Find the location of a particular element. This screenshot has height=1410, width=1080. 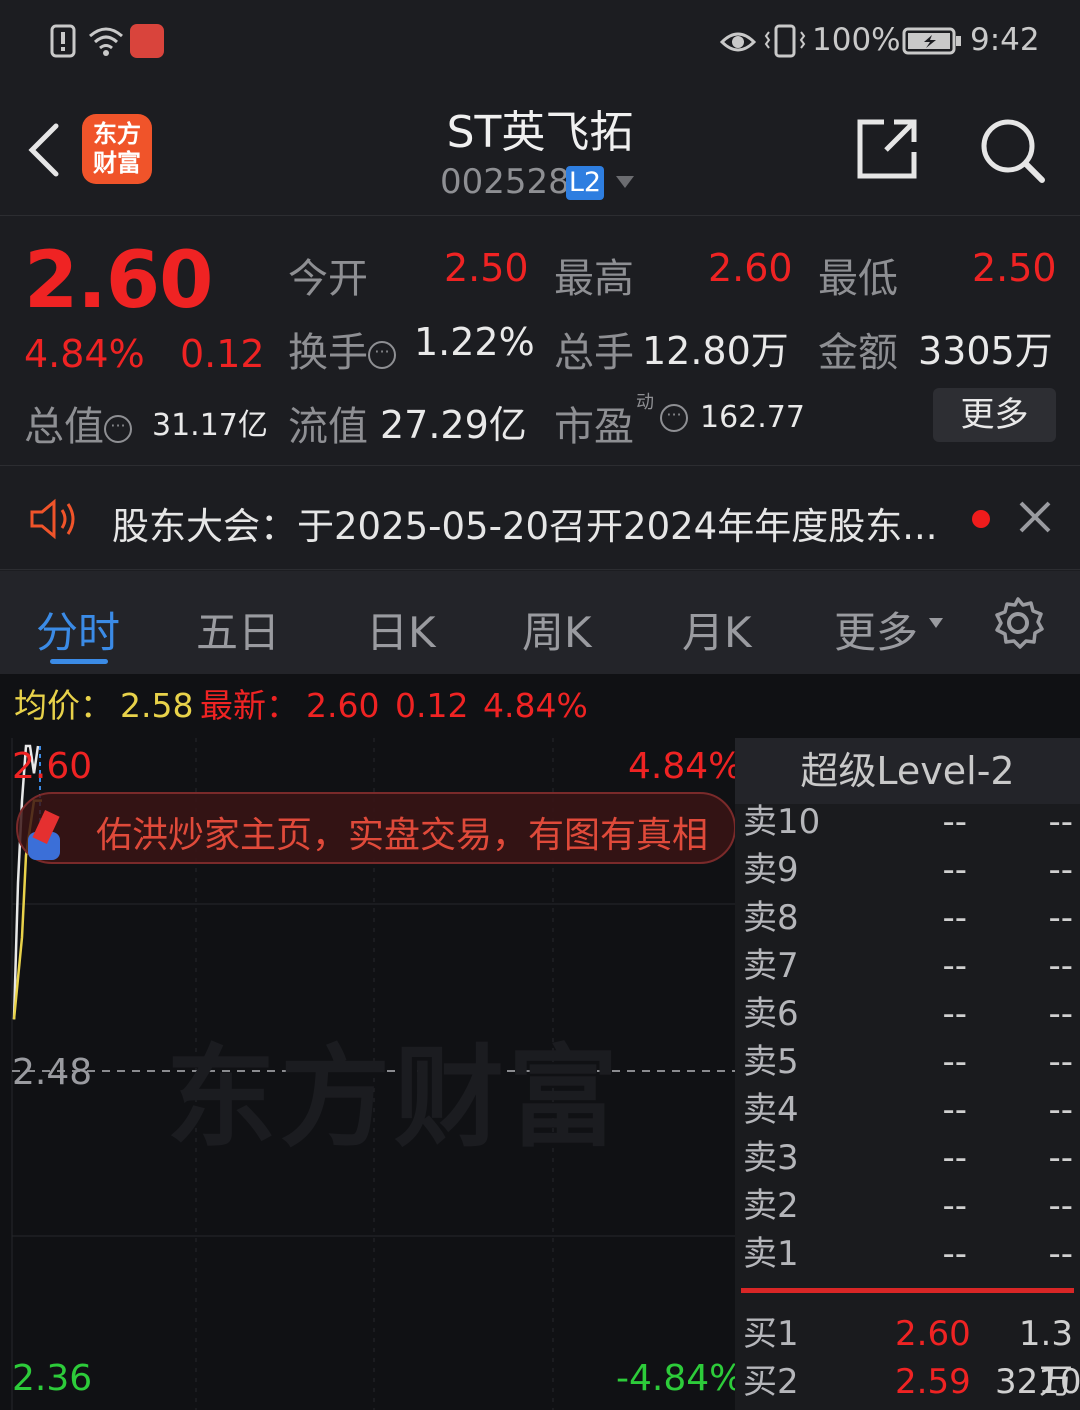

bid-row: 买1 2.60 1.3万 is located at coordinates (907, 1356).